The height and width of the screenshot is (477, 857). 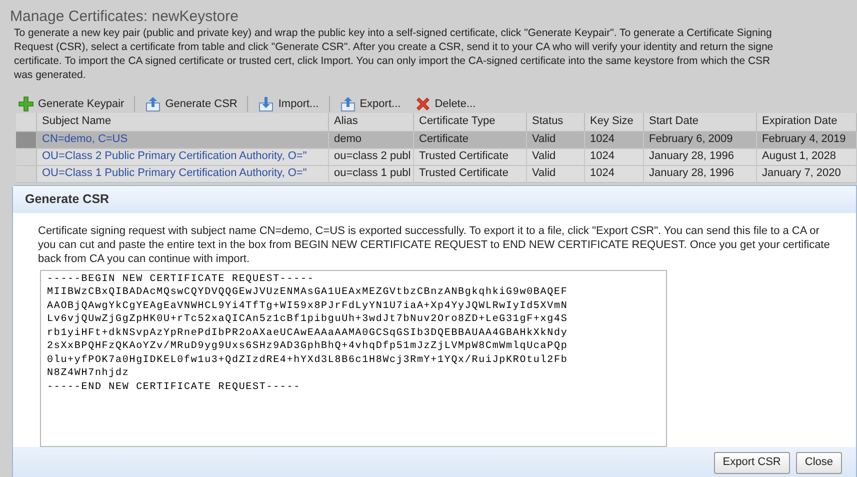 What do you see at coordinates (183, 156) in the screenshot?
I see `table-cell: OU=Class 2 Public Primary Certification Authority, O="` at bounding box center [183, 156].